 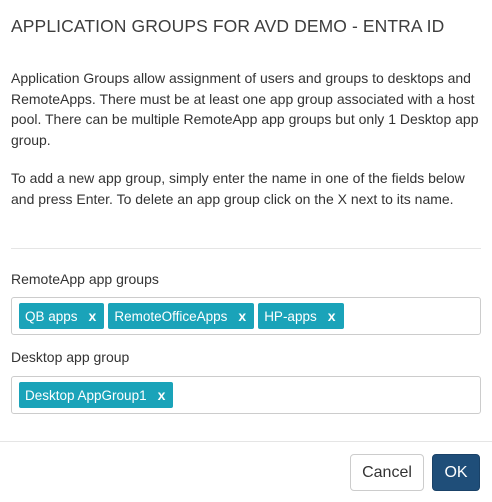 I want to click on remoteapp-groups-label: RemoteApp app groups, so click(x=85, y=279).